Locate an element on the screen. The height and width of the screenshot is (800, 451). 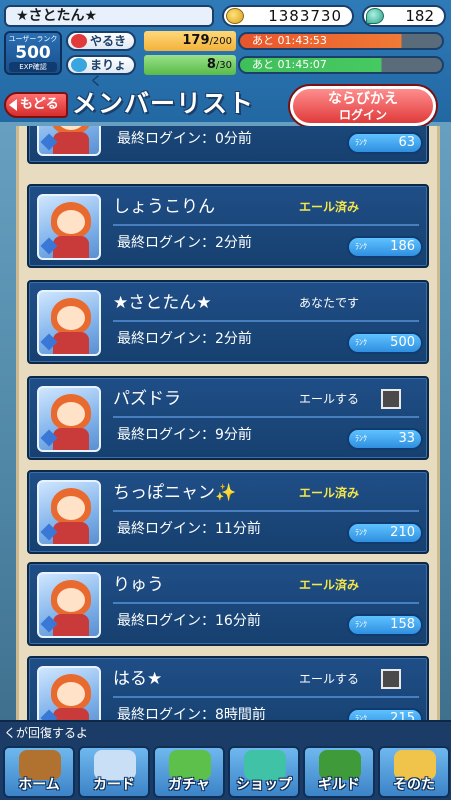
self-status: あなたです is located at coordinates (329, 303).